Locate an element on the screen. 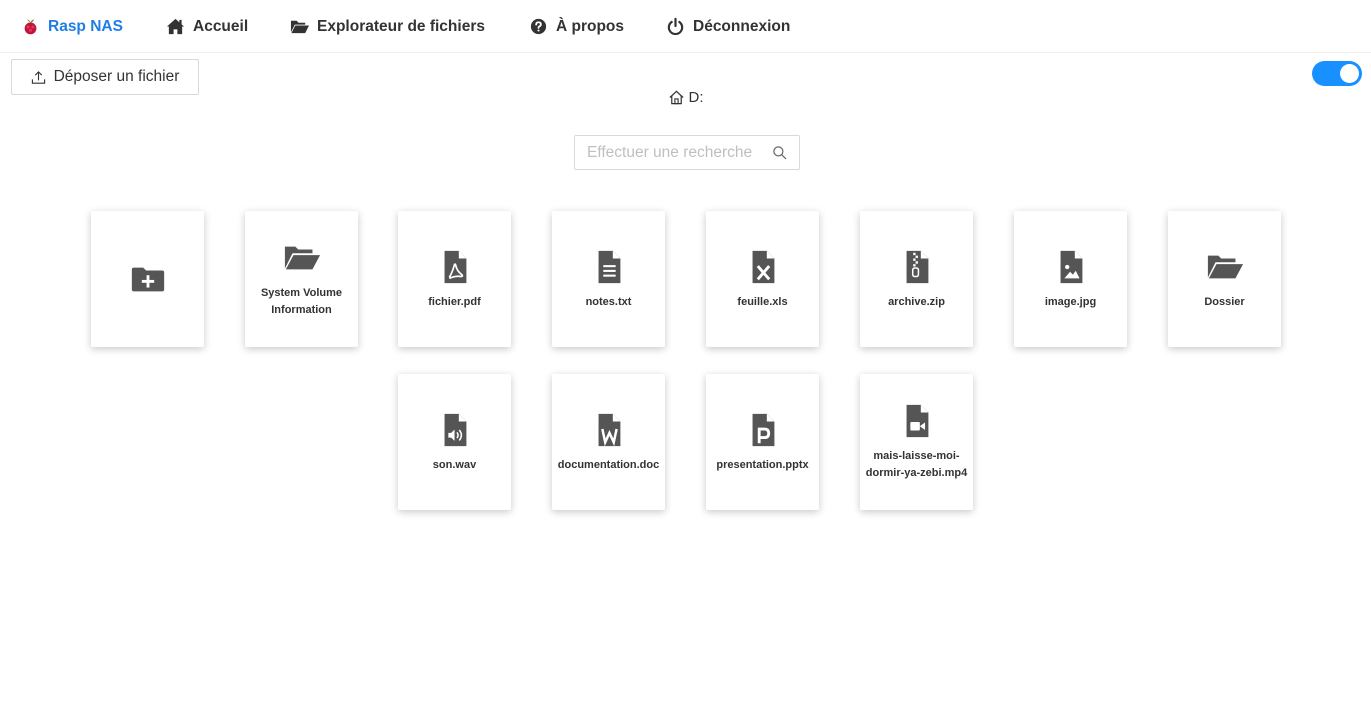 The height and width of the screenshot is (702, 1371). search-input is located at coordinates (679, 152).